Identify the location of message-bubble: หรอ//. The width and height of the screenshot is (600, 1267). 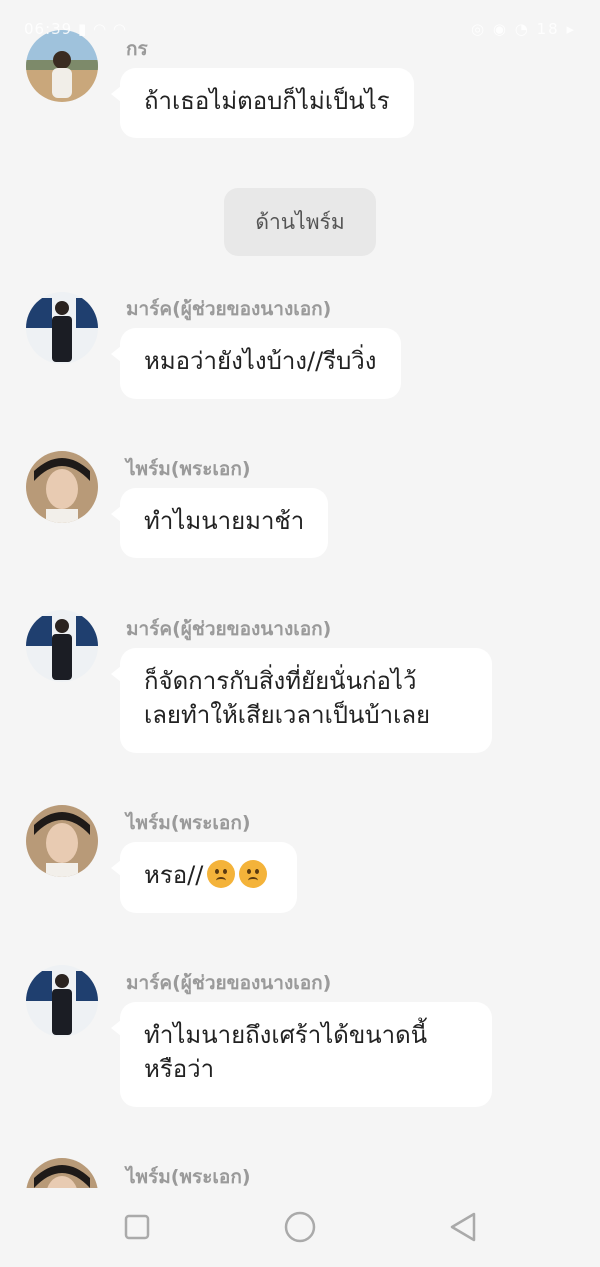
(204, 877).